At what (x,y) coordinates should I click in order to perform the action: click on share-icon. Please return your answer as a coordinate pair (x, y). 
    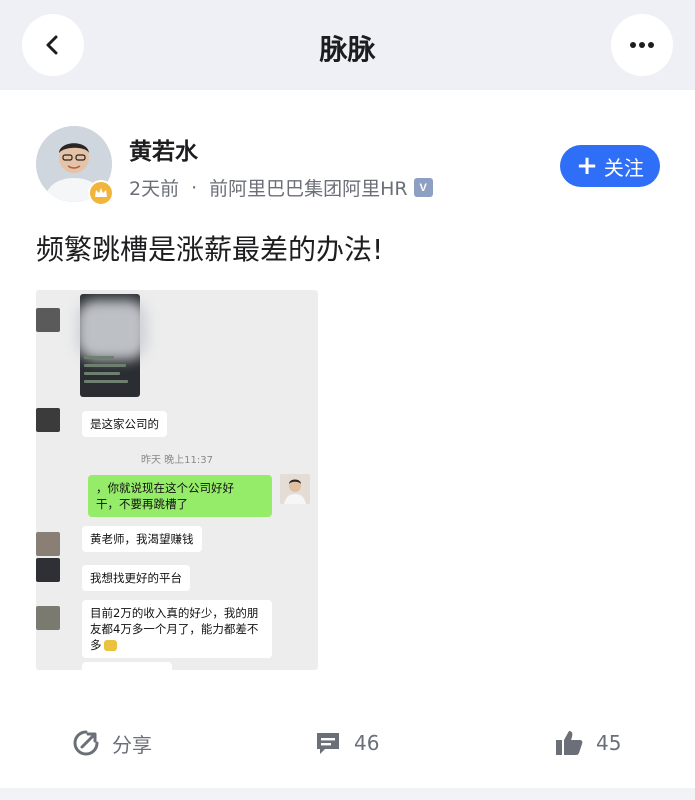
    Looking at the image, I should click on (86, 743).